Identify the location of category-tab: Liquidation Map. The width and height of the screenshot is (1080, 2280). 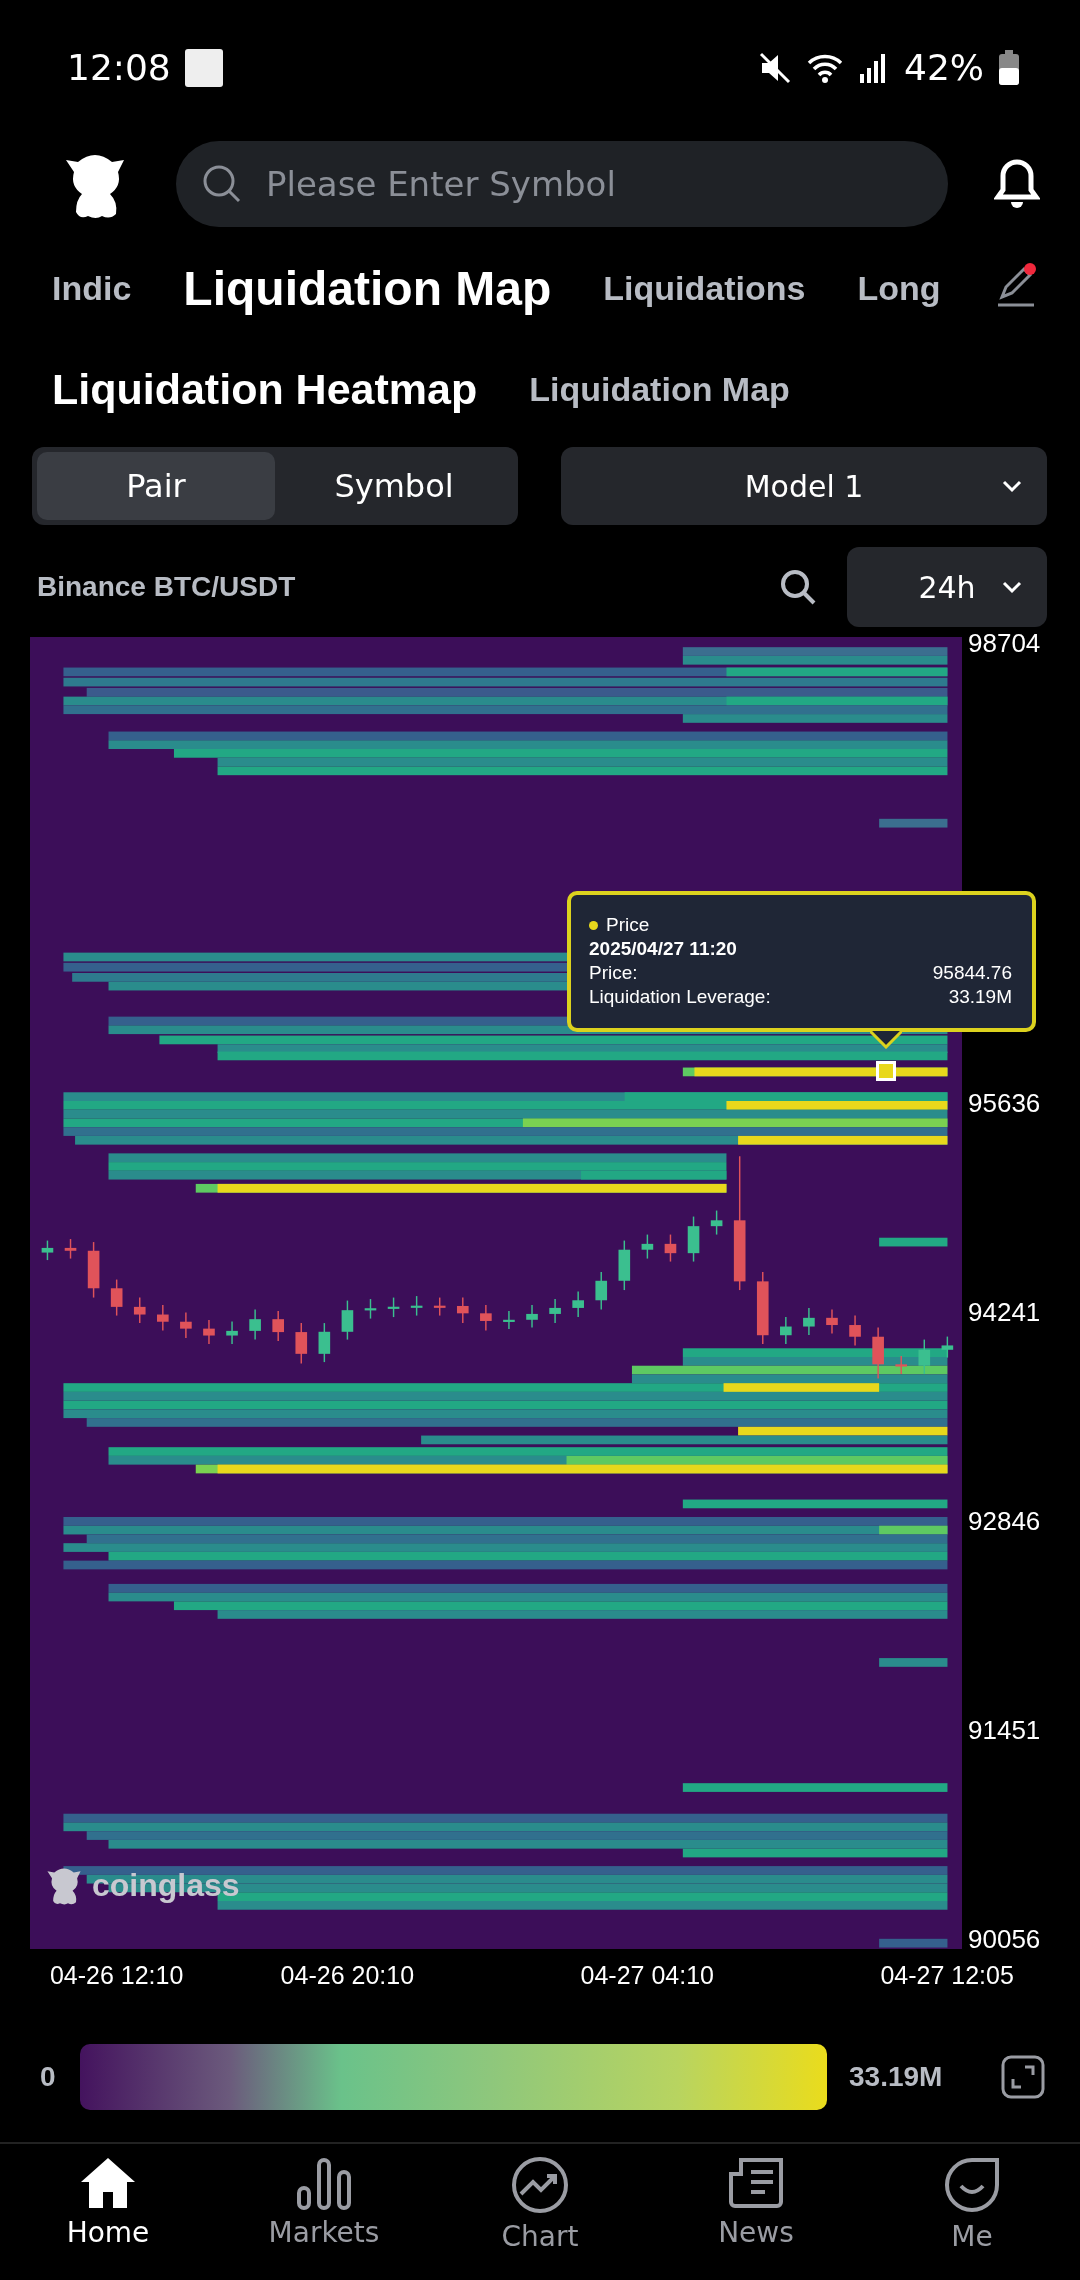
(367, 288).